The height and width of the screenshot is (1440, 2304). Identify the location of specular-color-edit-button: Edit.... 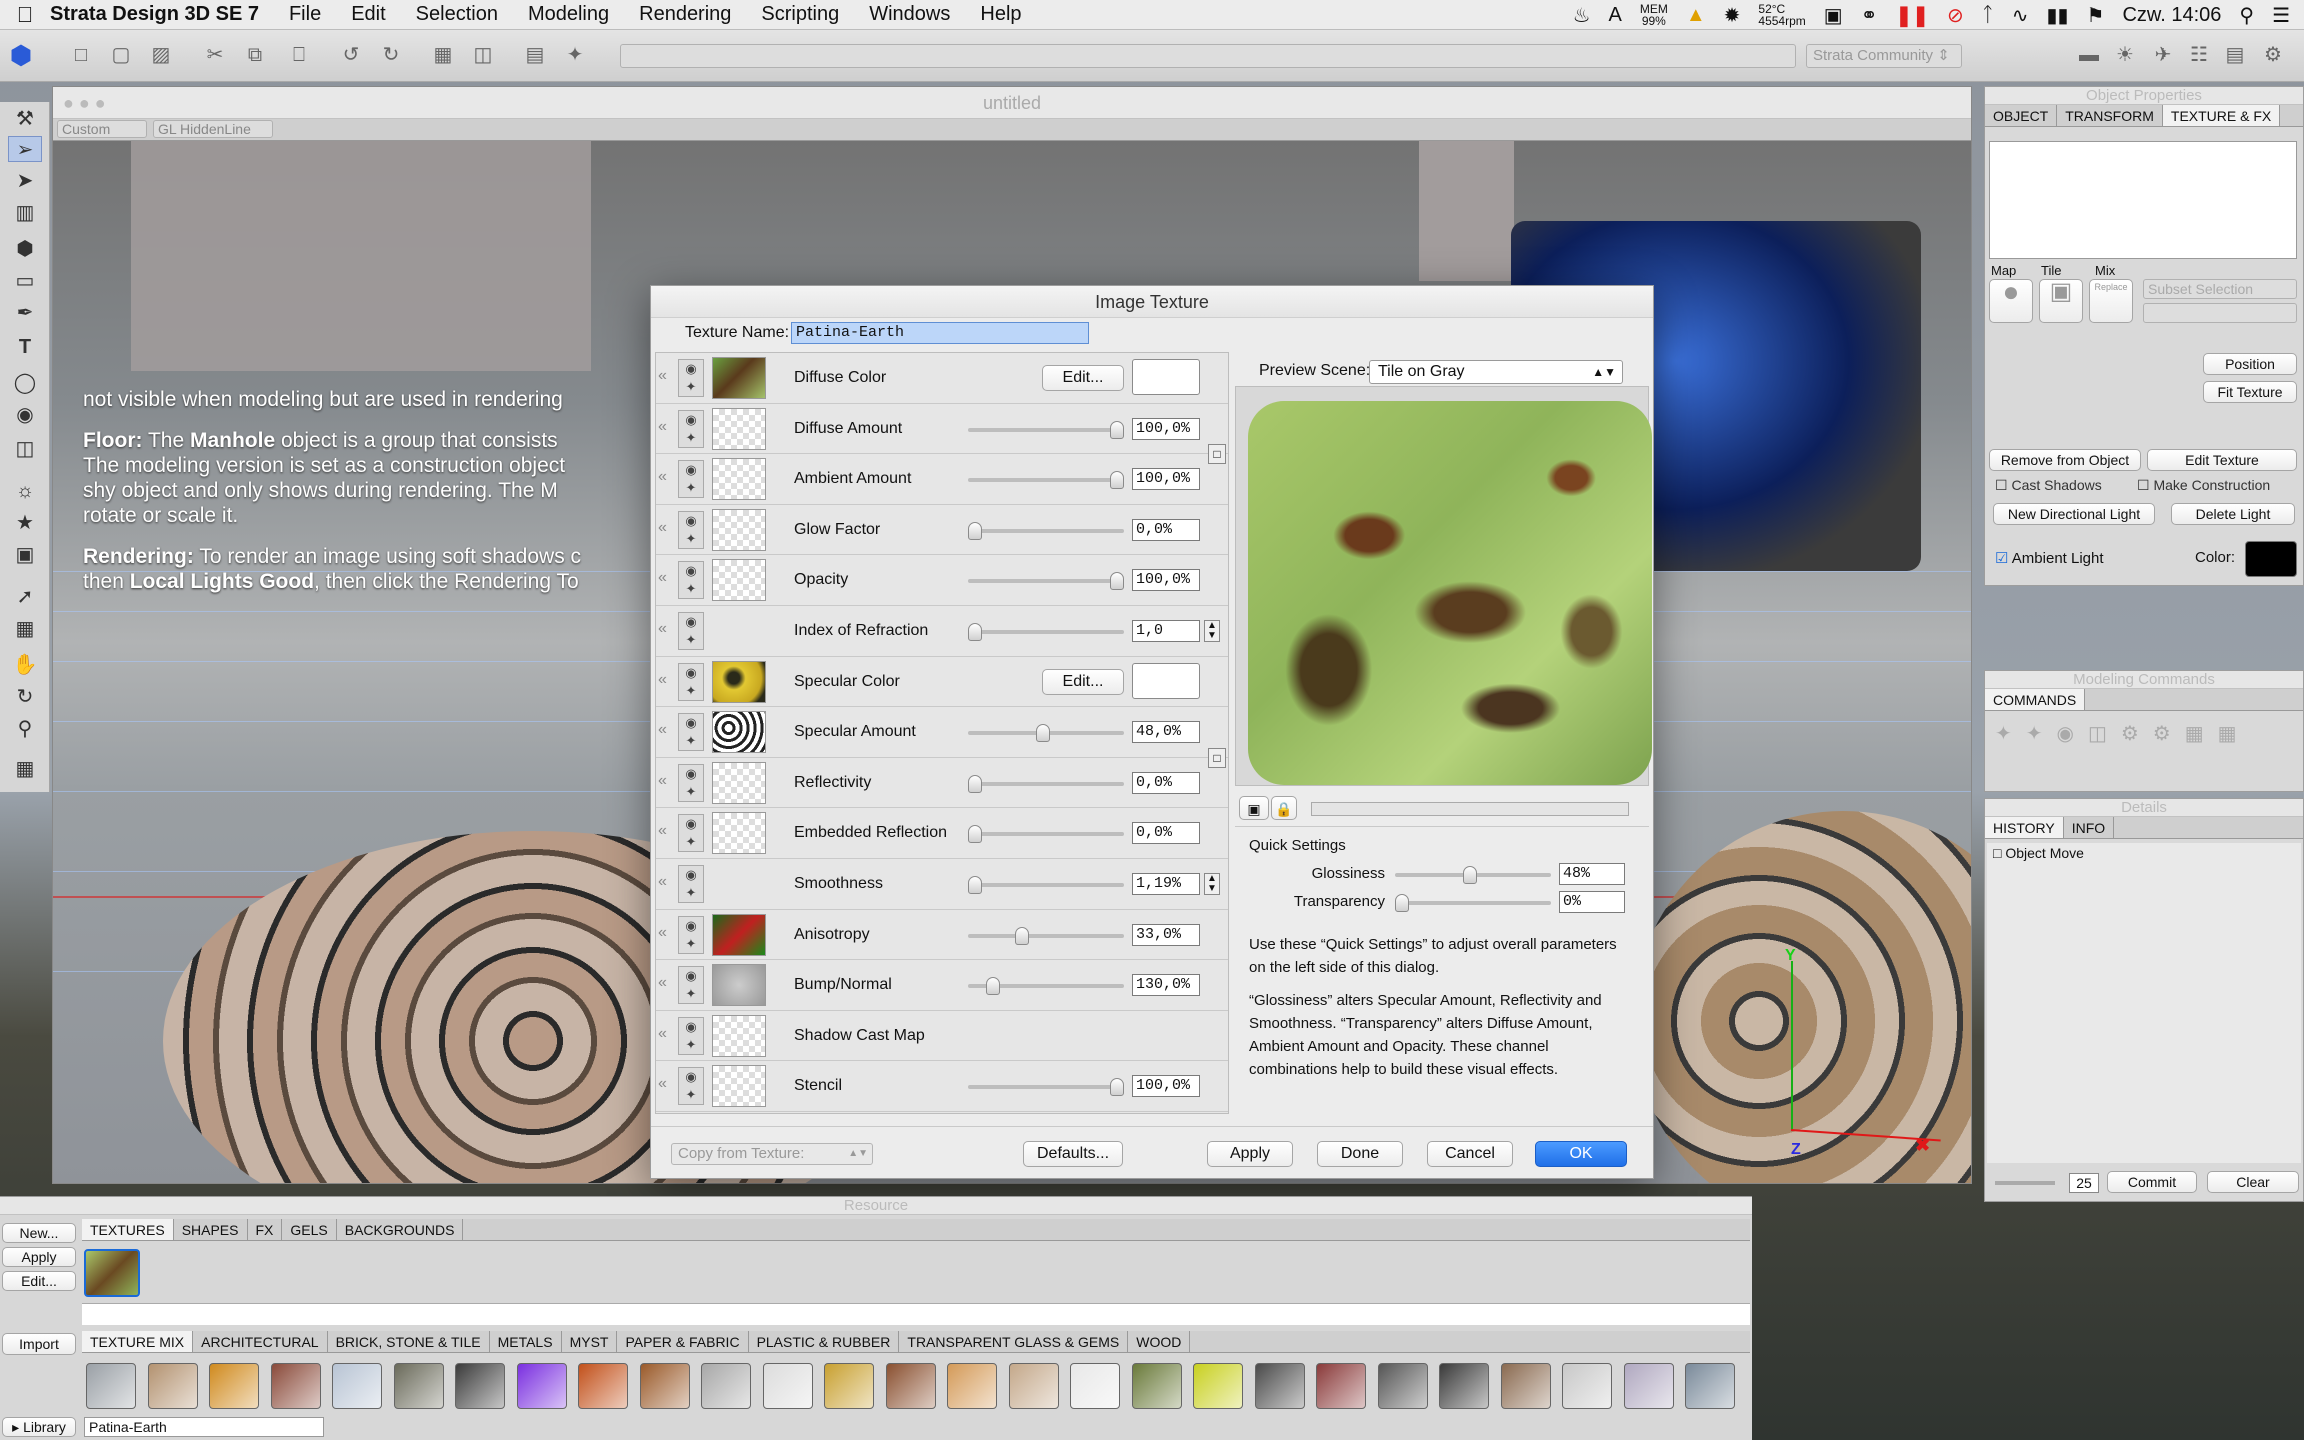
(1083, 681).